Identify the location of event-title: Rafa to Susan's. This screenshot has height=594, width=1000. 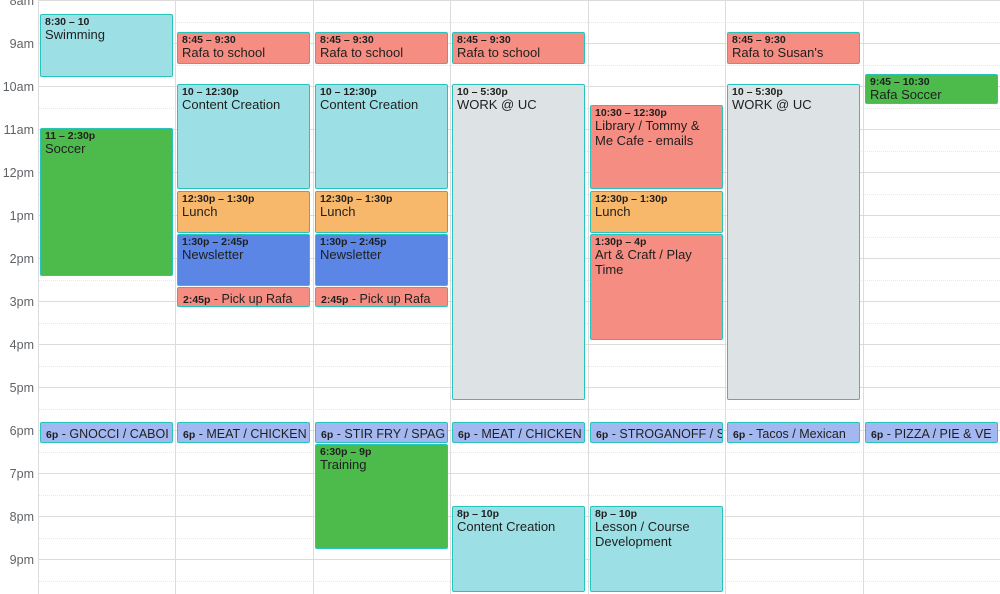
(778, 52).